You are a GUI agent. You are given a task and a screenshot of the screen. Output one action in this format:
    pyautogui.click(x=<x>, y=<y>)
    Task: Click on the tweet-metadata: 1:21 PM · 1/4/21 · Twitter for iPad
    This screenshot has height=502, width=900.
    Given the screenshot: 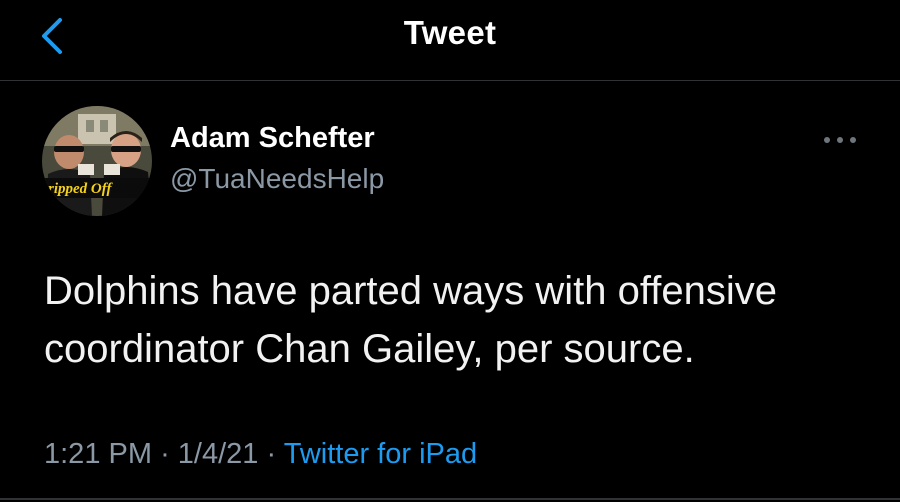 What is the action you would take?
    pyautogui.click(x=260, y=454)
    